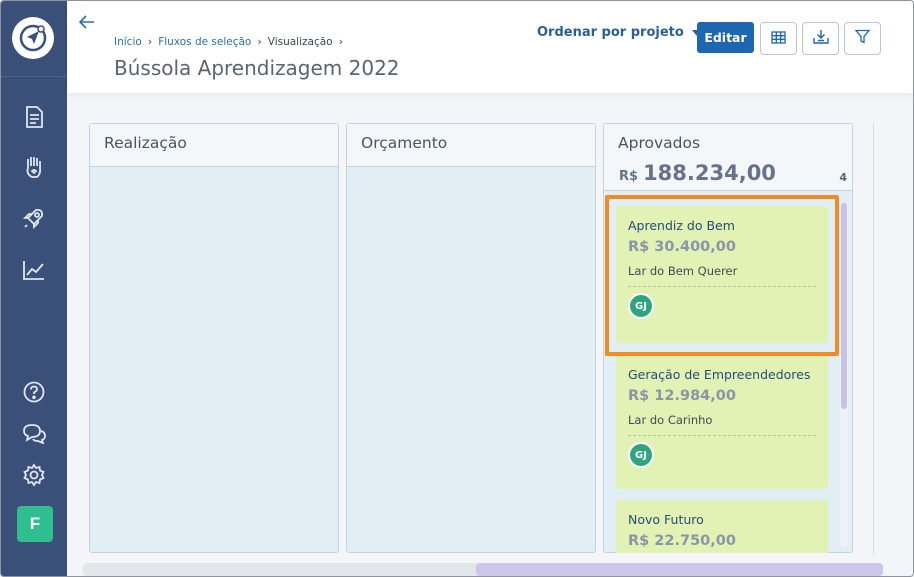 The width and height of the screenshot is (914, 577). What do you see at coordinates (659, 143) in the screenshot?
I see `column-title: Aprovados` at bounding box center [659, 143].